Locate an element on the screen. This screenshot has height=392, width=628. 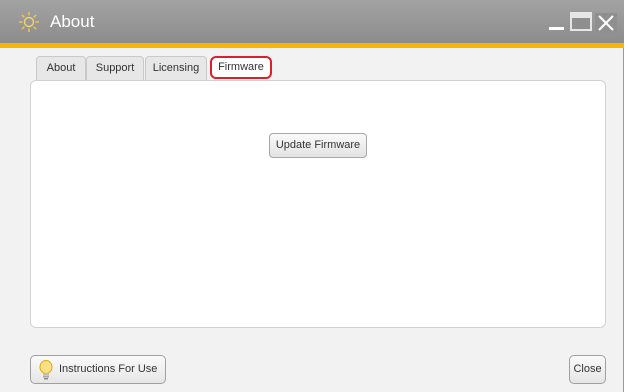
close-button: Close is located at coordinates (587, 369).